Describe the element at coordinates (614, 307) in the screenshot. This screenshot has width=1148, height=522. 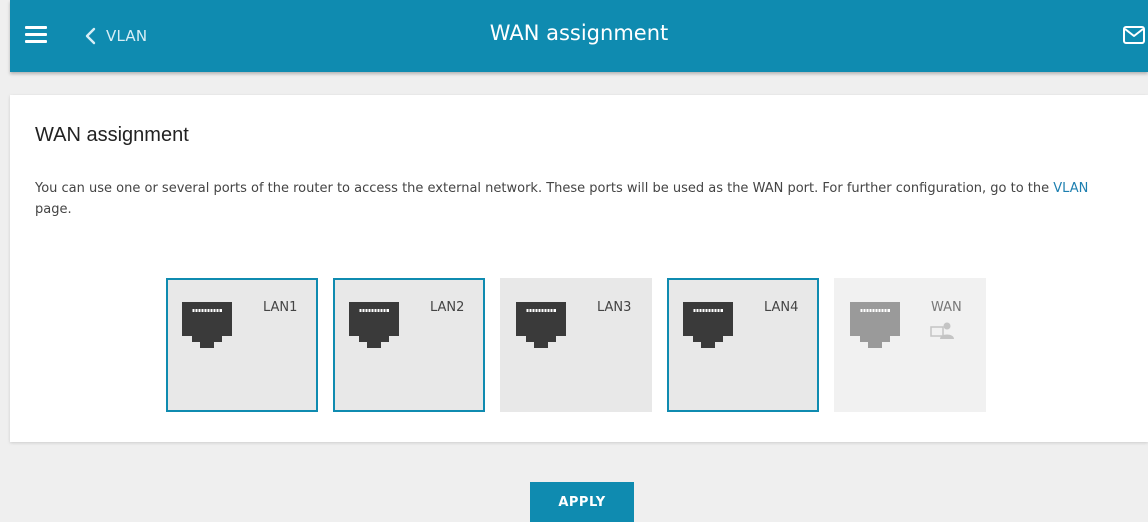
I see `port-label: LAN3` at that location.